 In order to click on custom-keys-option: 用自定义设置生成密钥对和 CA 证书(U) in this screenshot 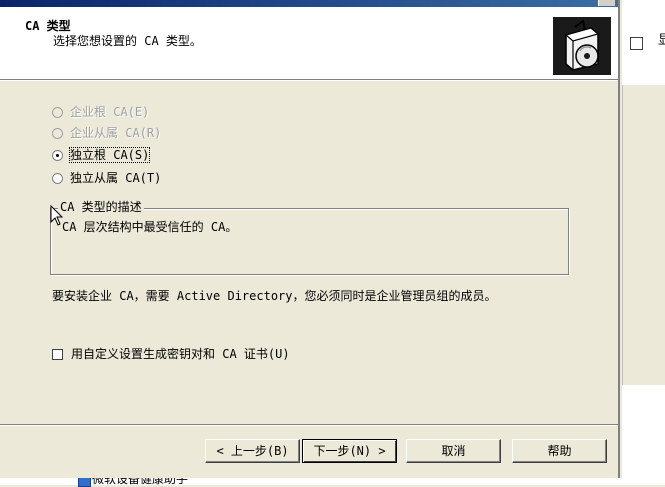, I will do `click(171, 354)`.